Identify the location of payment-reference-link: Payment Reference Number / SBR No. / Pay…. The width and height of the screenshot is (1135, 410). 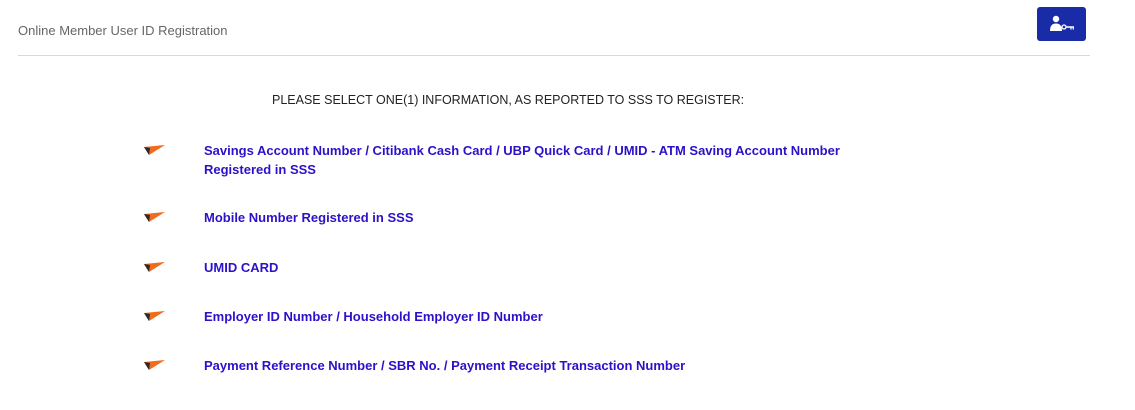
(564, 365).